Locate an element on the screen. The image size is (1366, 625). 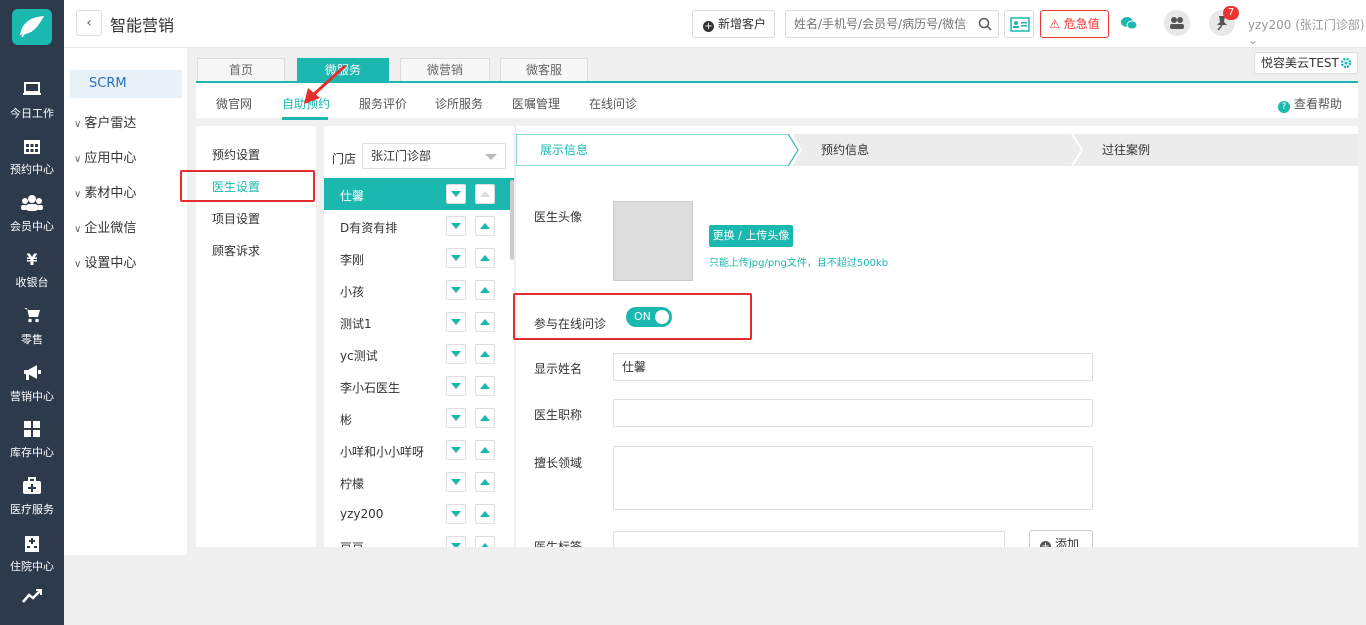
doctor-row: 仕馨 is located at coordinates (419, 194).